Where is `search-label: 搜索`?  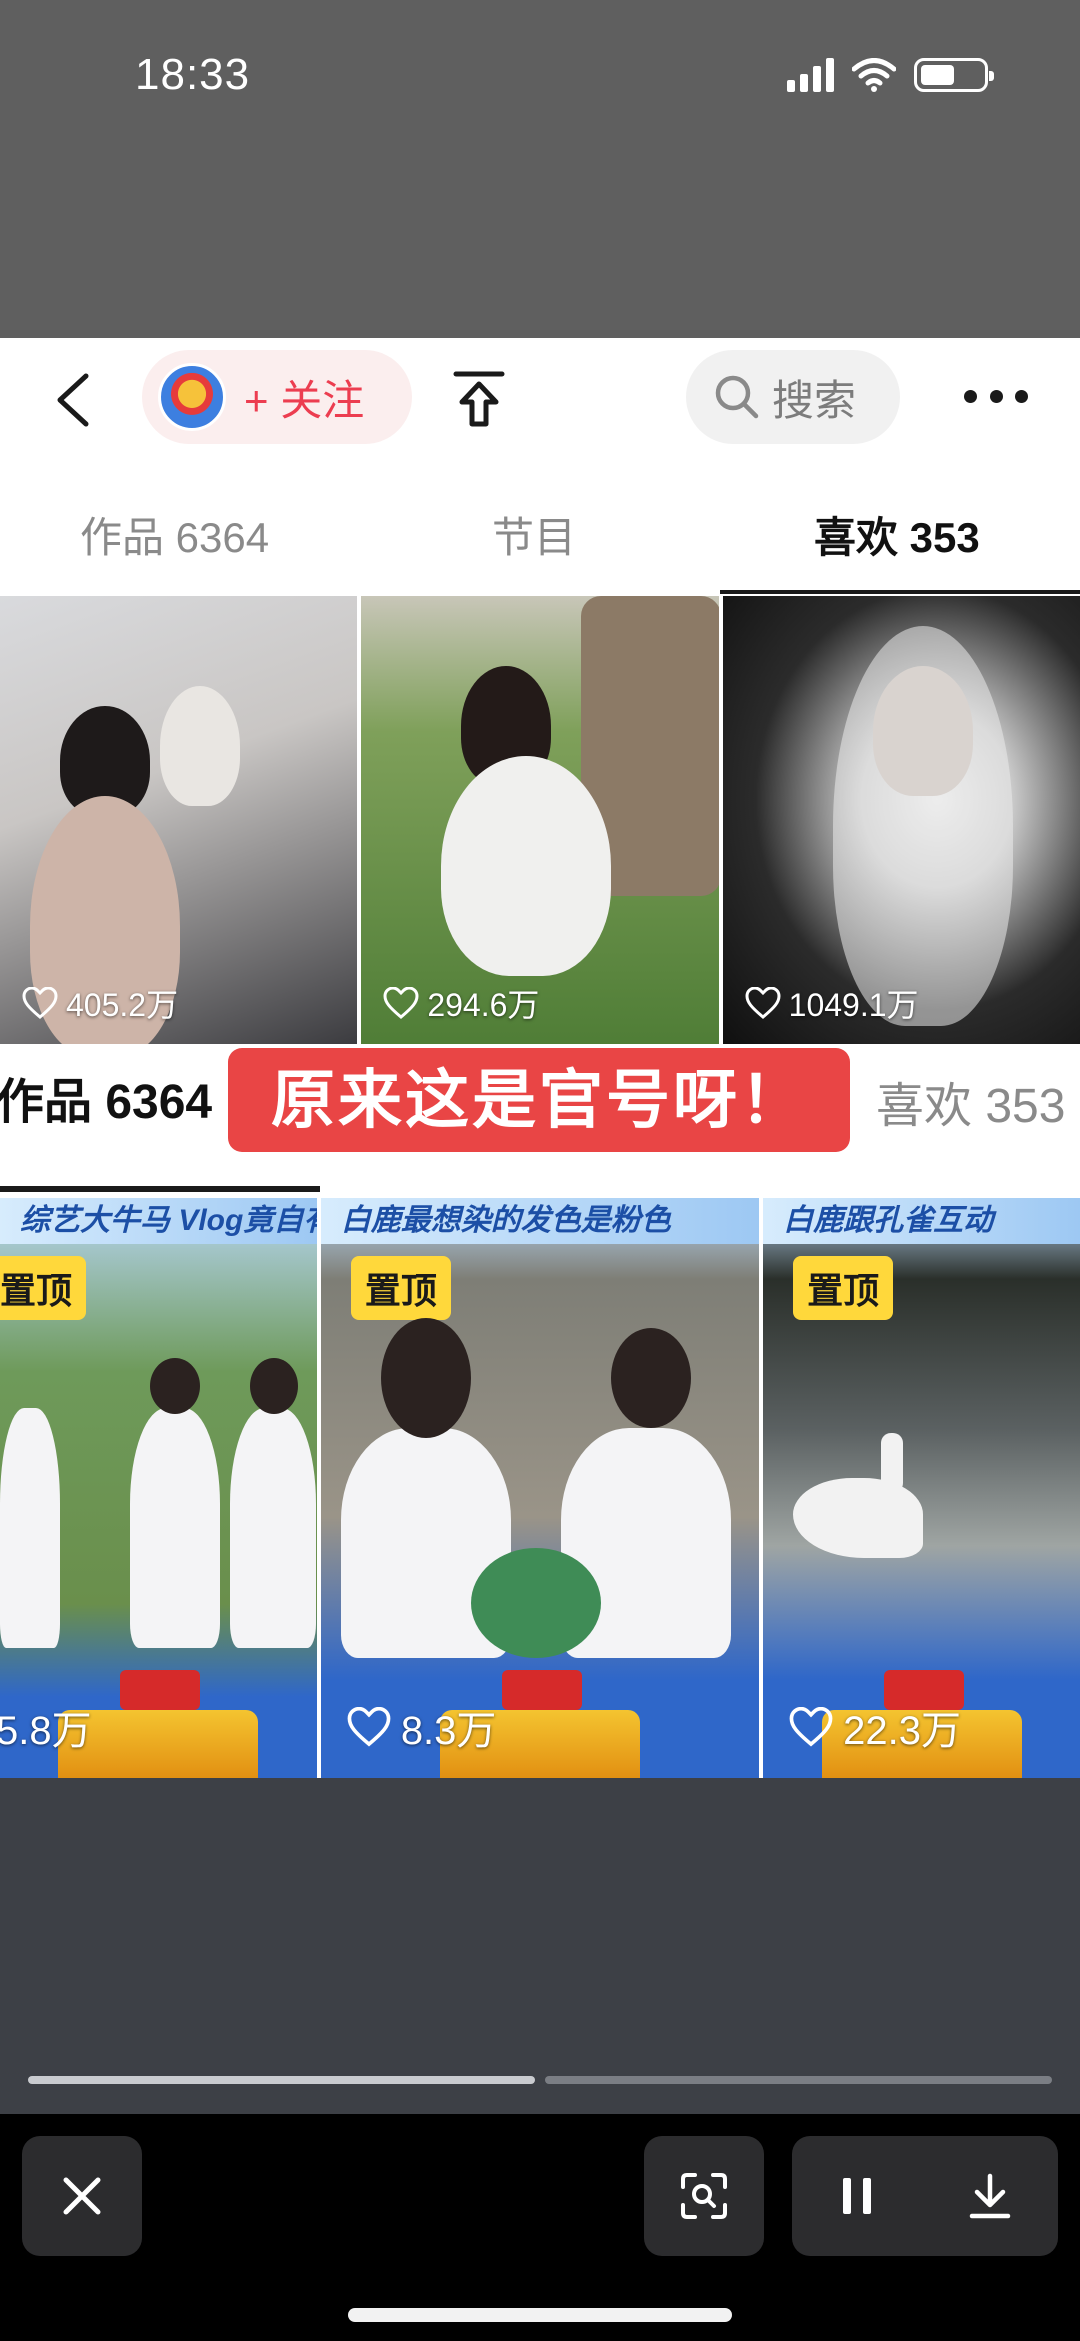
search-label: 搜索 is located at coordinates (814, 400).